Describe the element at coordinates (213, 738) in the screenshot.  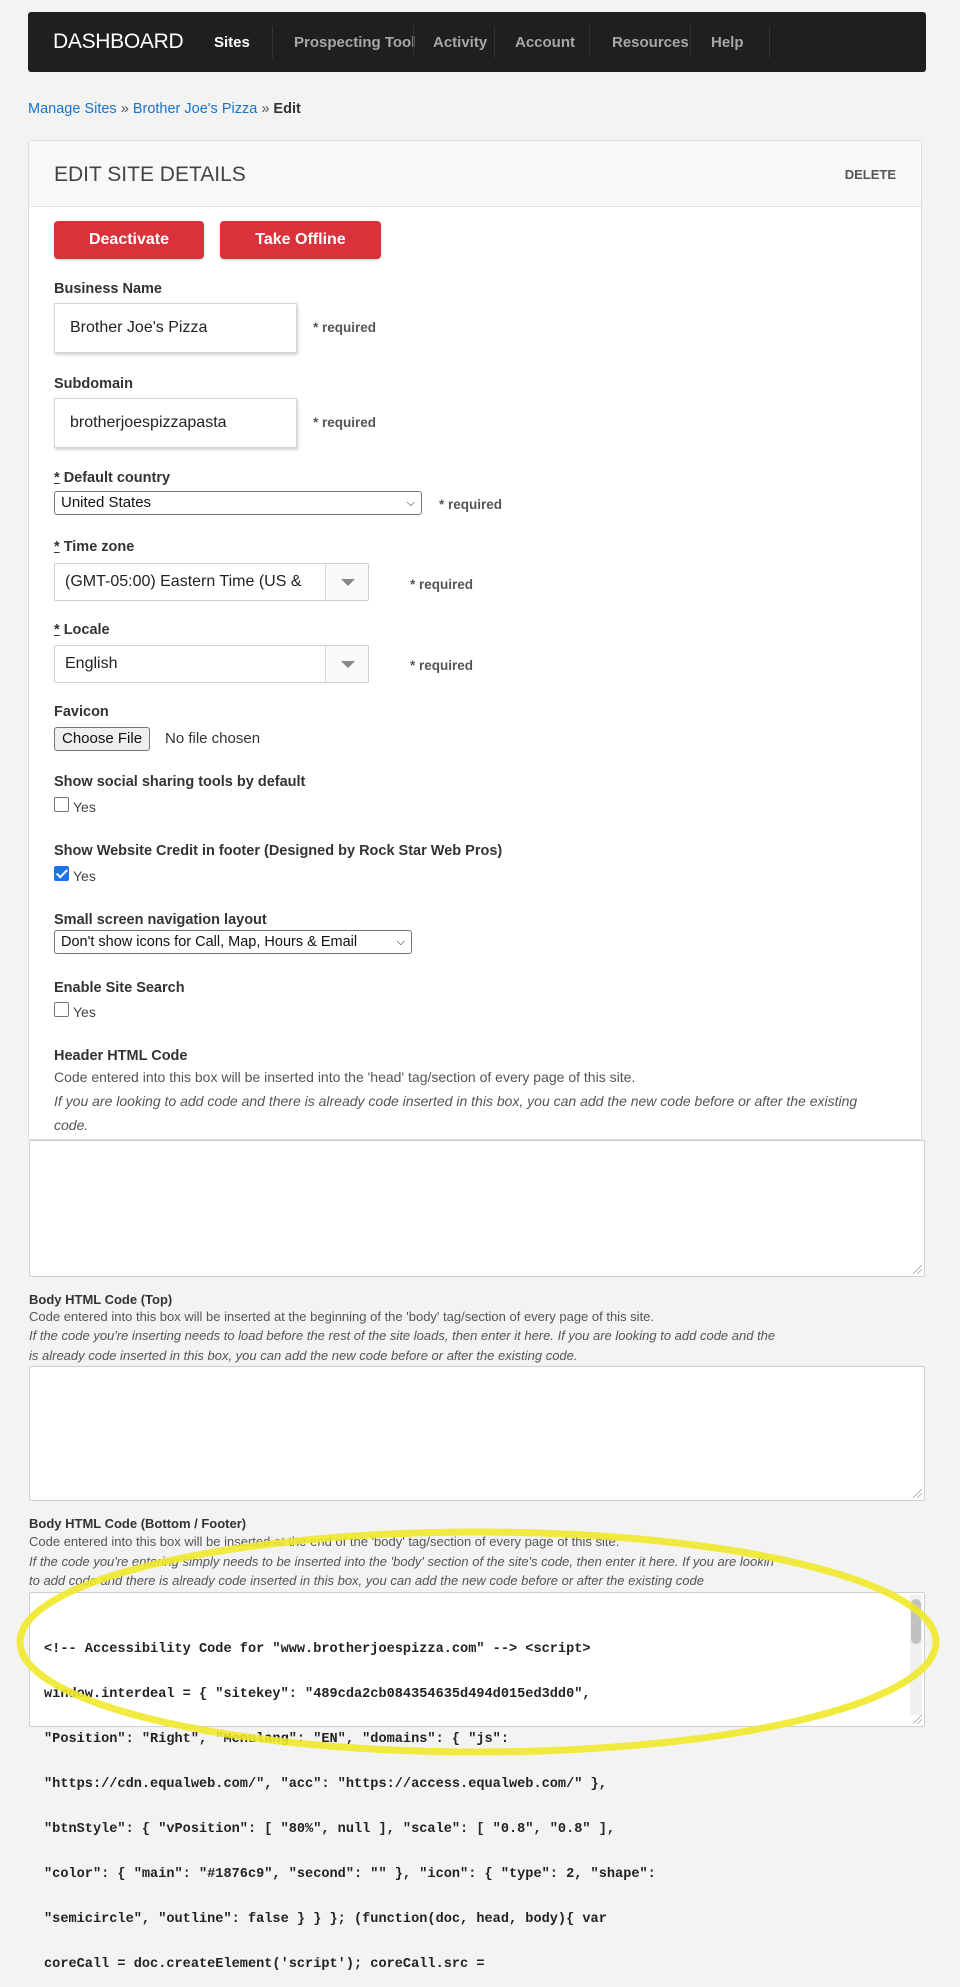
I see `file-status: No file chosen` at that location.